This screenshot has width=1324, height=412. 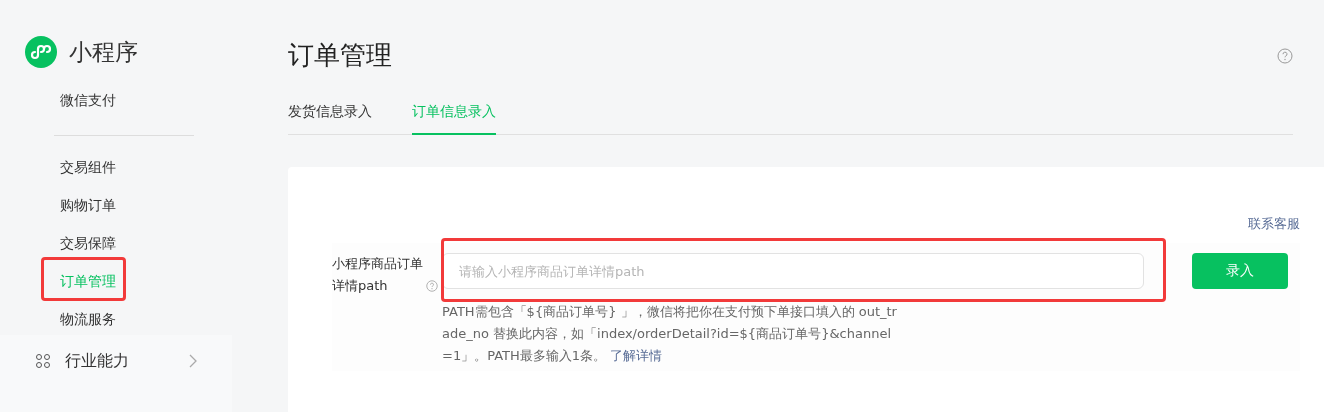 I want to click on sidebar-item: 交易保障, so click(x=88, y=244).